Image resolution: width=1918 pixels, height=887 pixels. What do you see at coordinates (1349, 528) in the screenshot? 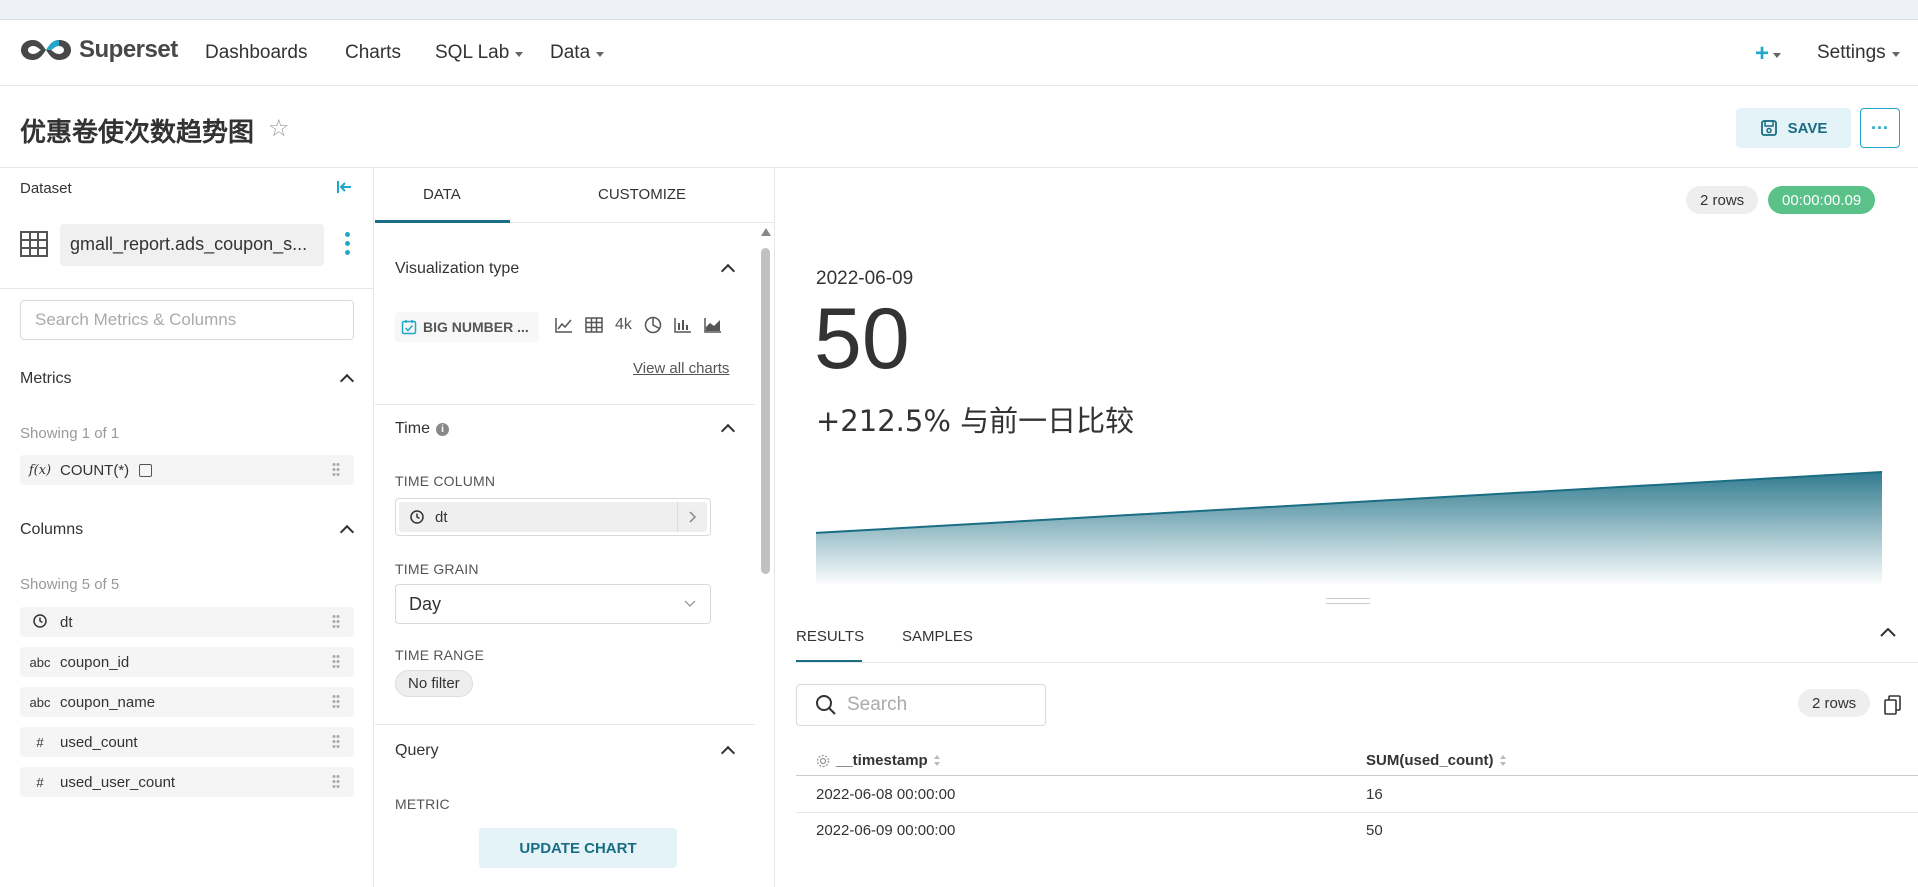
I see `trendline-area` at bounding box center [1349, 528].